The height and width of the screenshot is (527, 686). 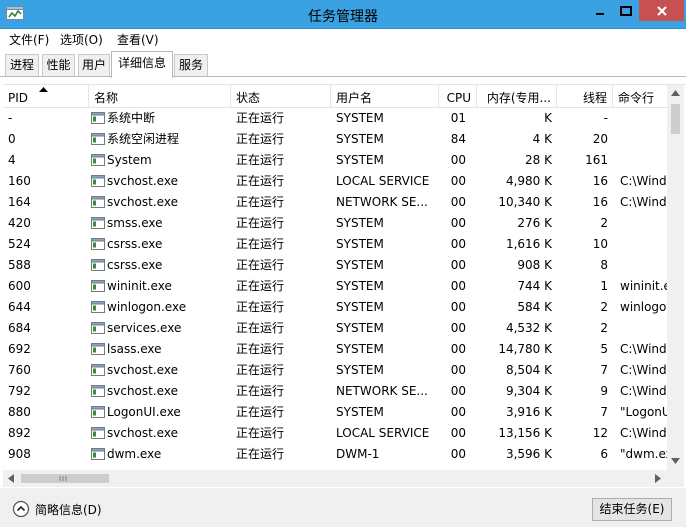 What do you see at coordinates (335, 454) in the screenshot?
I see `table-row: 908 dwm.exe 正在运行 DWM-1 00 3,596 K 6 "dwm.ex` at bounding box center [335, 454].